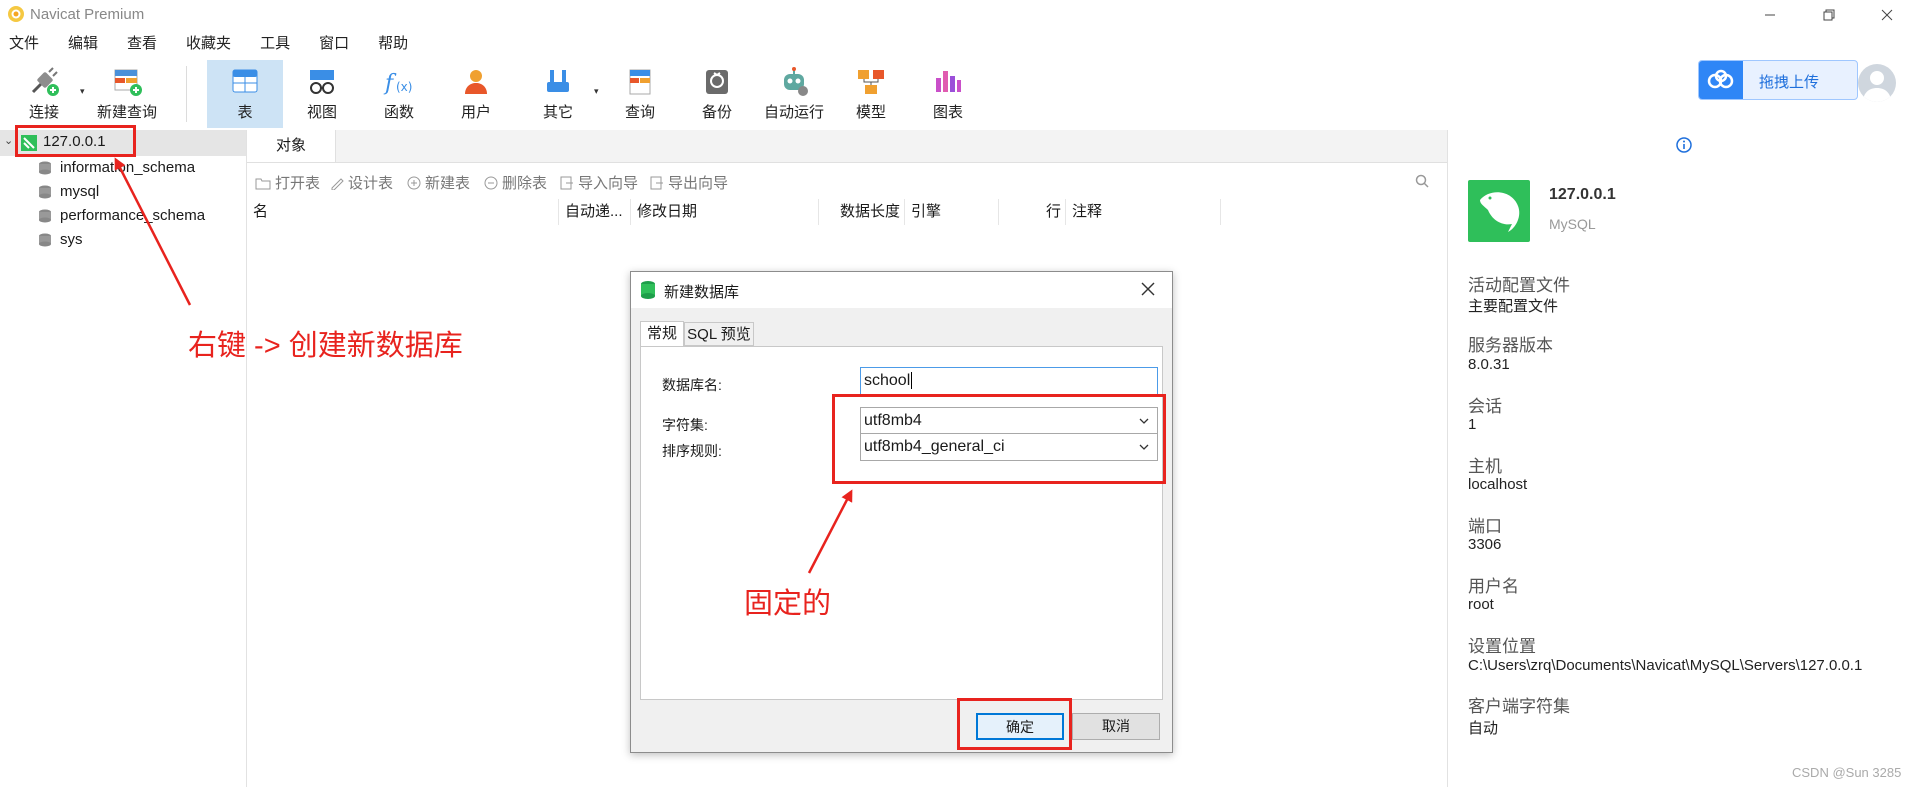  What do you see at coordinates (1721, 80) in the screenshot?
I see `cloud-icon` at bounding box center [1721, 80].